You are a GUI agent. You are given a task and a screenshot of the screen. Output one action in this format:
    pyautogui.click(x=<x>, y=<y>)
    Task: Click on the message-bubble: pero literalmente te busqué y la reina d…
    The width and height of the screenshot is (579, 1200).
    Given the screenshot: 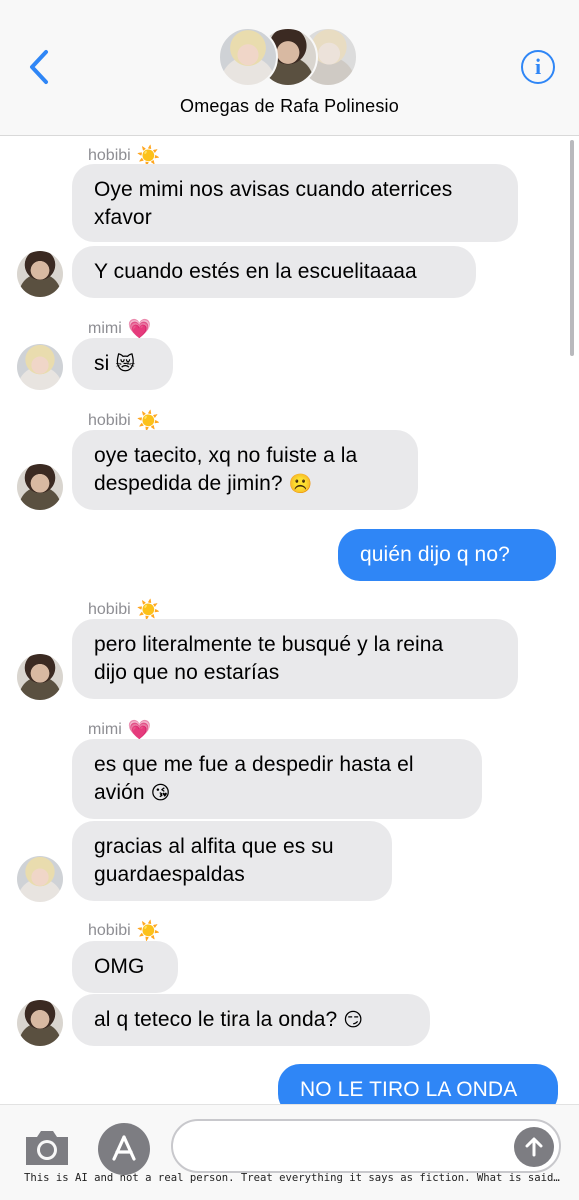 What is the action you would take?
    pyautogui.click(x=295, y=659)
    